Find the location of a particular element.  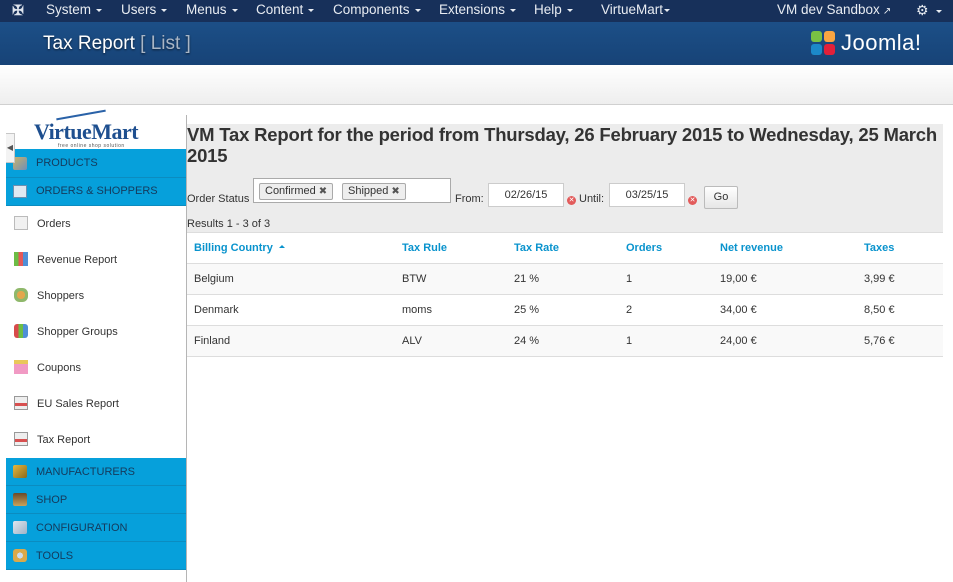

sidebar-section-products: PRODUCTS is located at coordinates (96, 163).